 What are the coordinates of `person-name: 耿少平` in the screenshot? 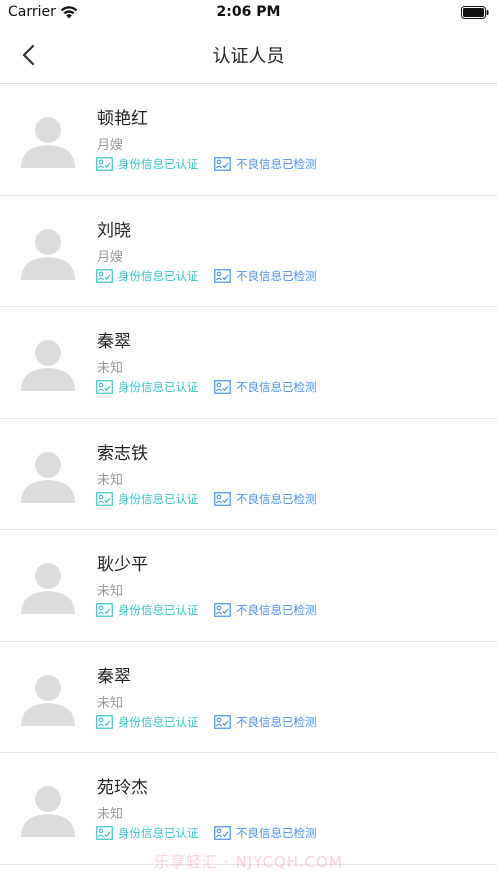 It's located at (122, 565).